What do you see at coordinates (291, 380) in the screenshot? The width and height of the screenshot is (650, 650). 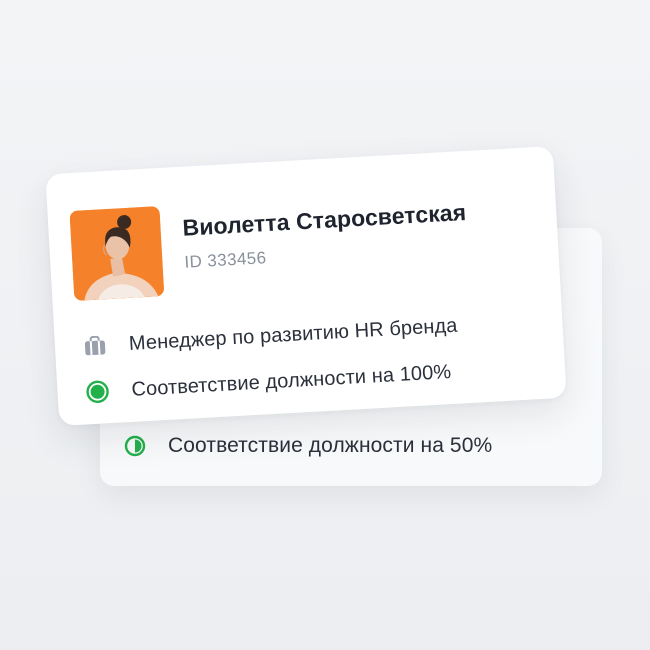 I see `job-match-text: Соответствие должности на 100%` at bounding box center [291, 380].